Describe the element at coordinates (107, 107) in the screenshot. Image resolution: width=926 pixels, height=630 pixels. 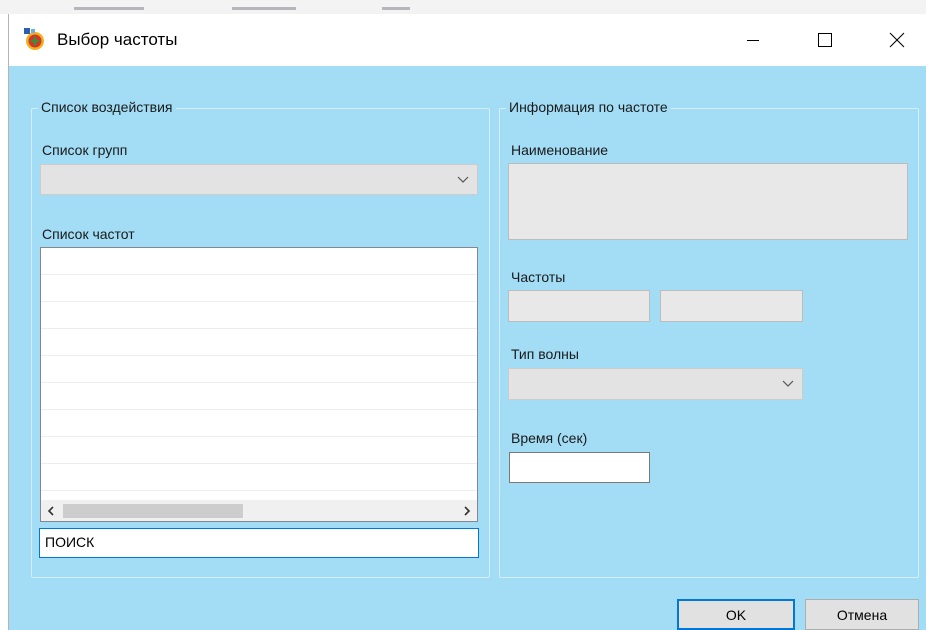
I see `impact-list-group-title: Список воздействия` at that location.